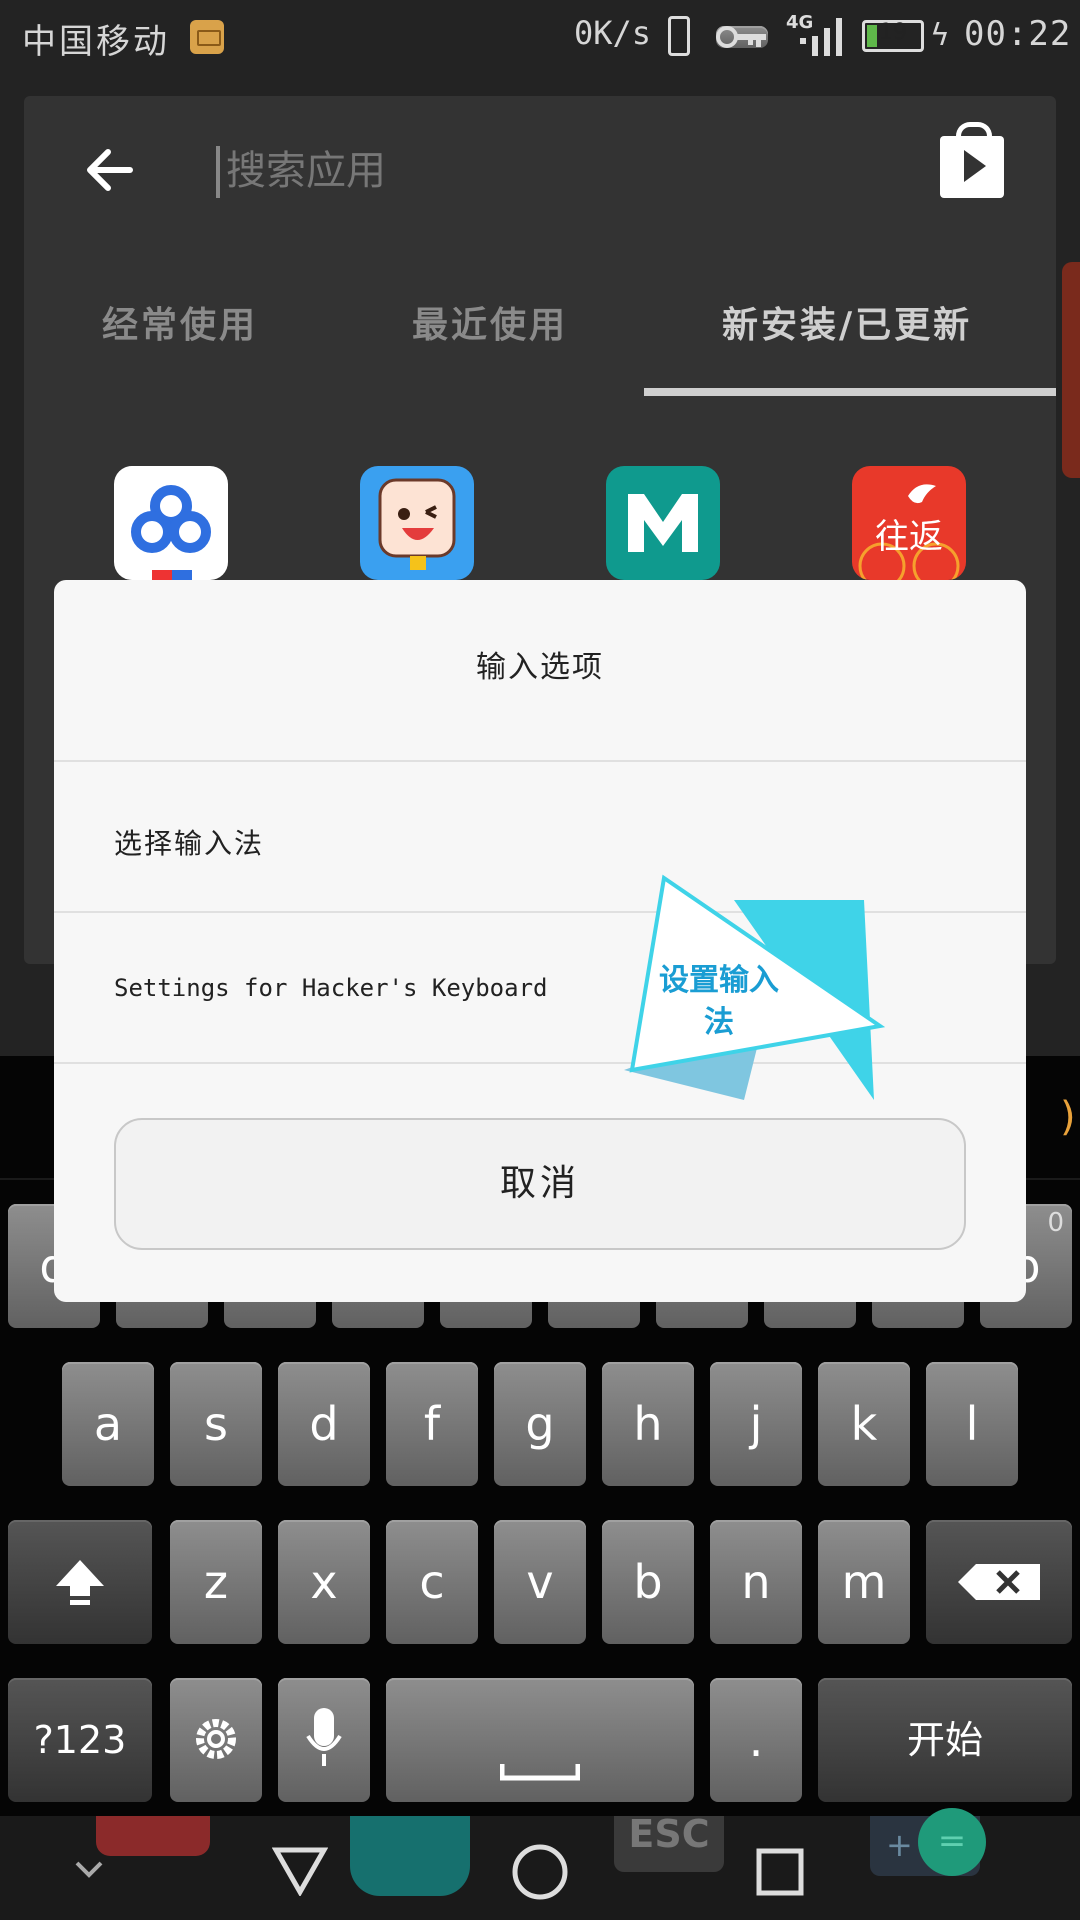 The image size is (1080, 1920). What do you see at coordinates (540, 38) in the screenshot?
I see `status-bar: 中国移动 0K/s 4G 19 ϟ 00:22` at bounding box center [540, 38].